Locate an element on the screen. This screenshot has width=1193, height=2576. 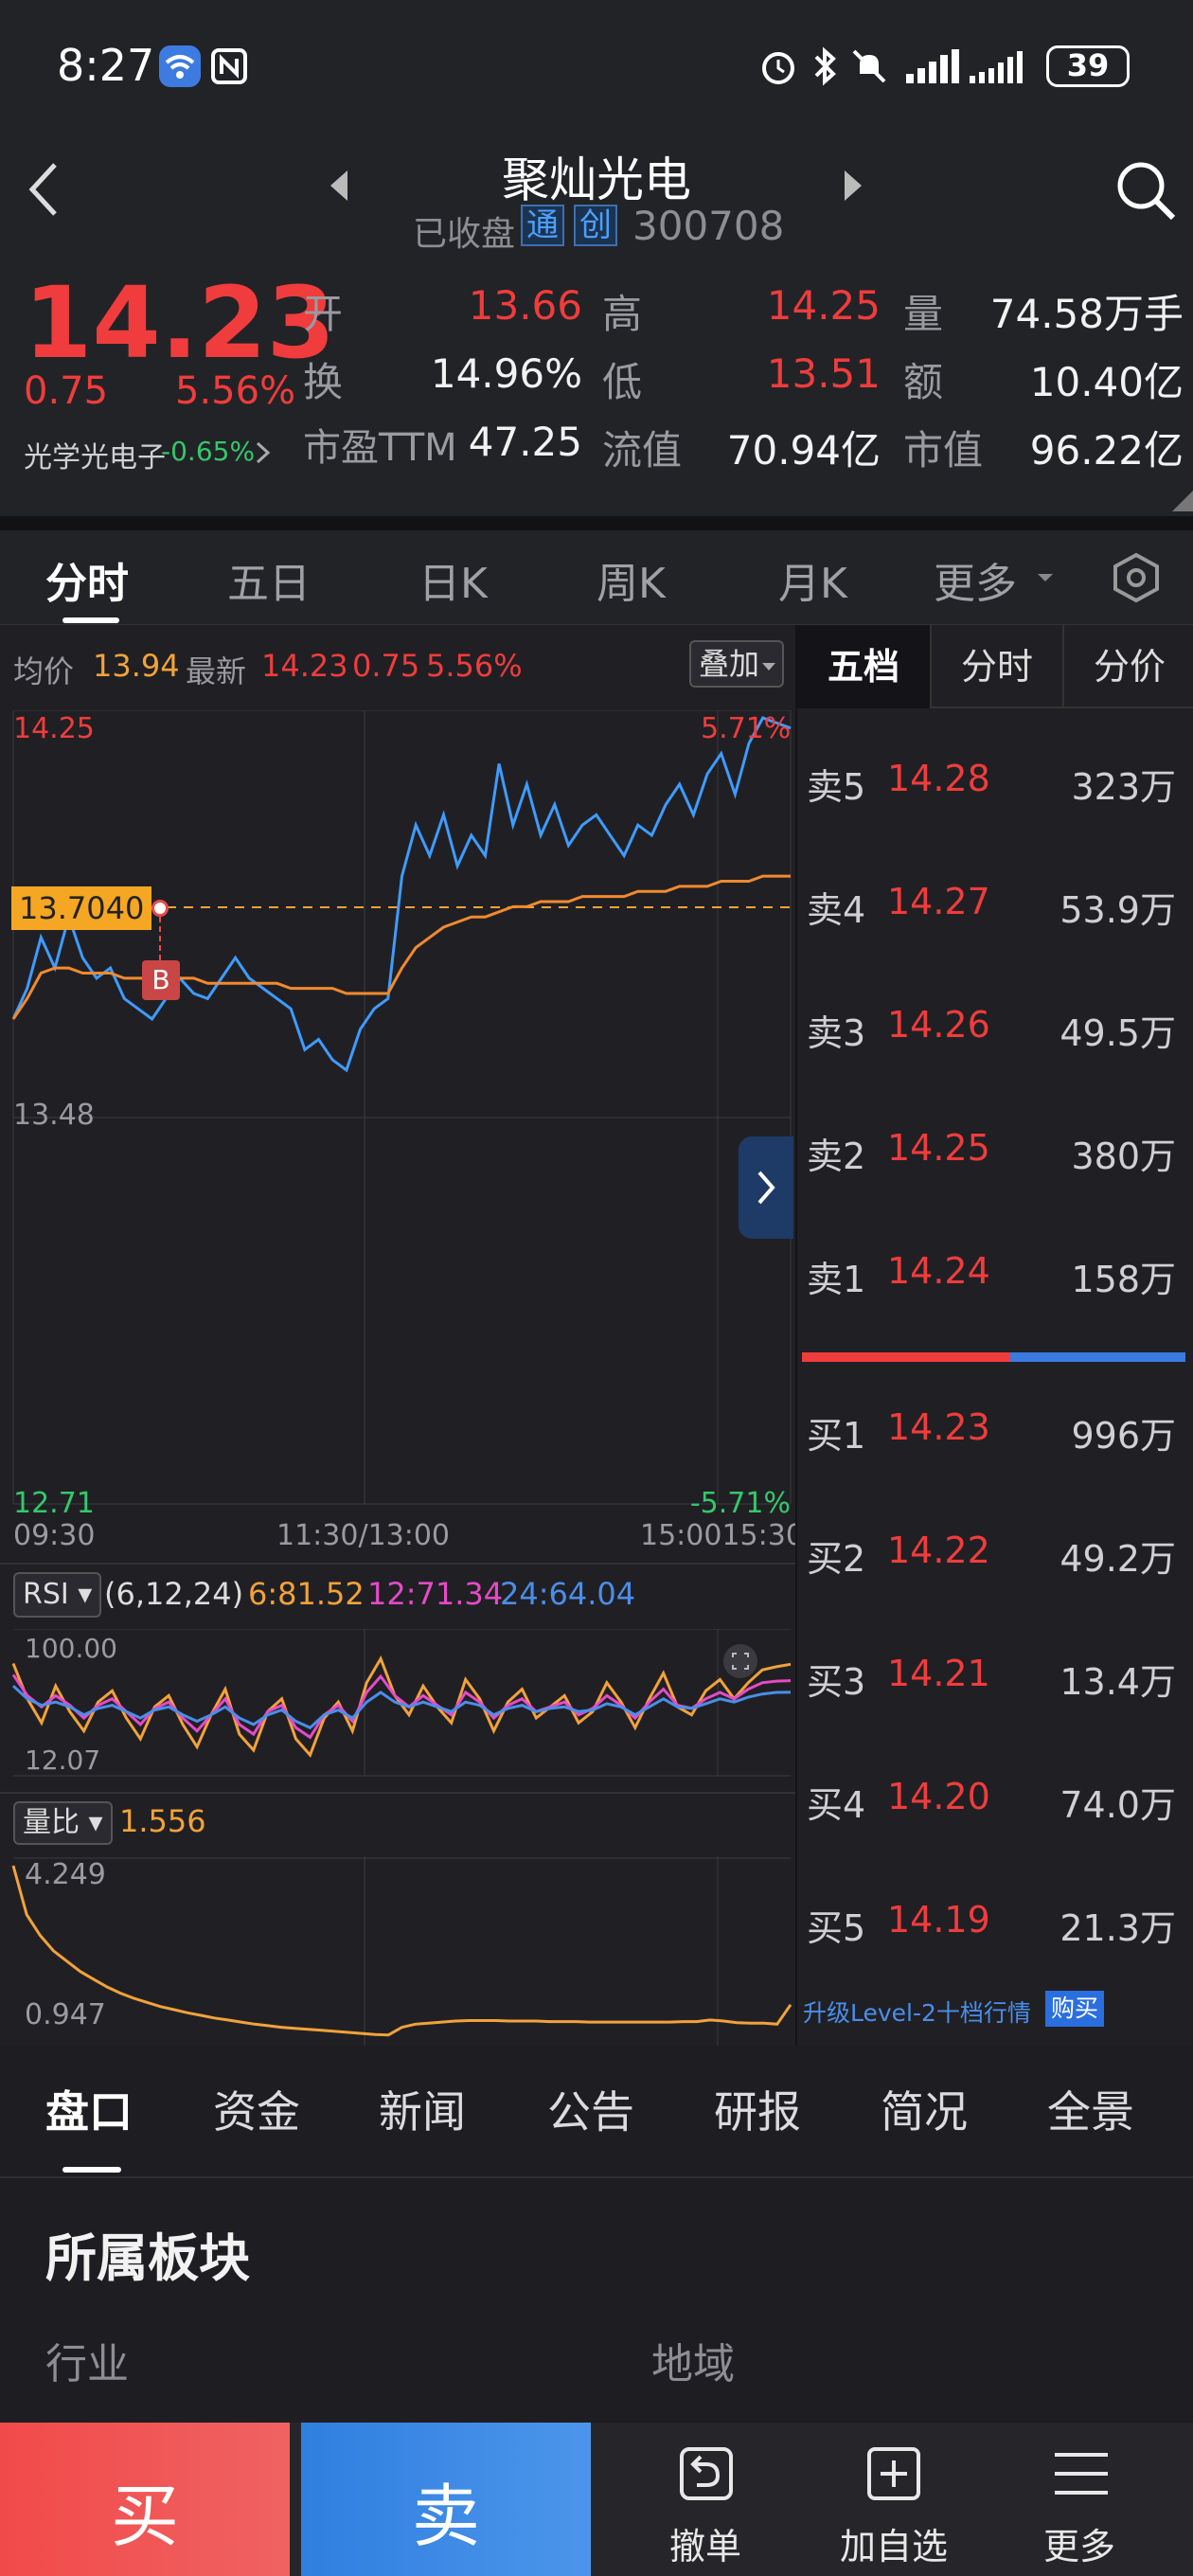
status-bar: 8:27 39 is located at coordinates (596, 71).